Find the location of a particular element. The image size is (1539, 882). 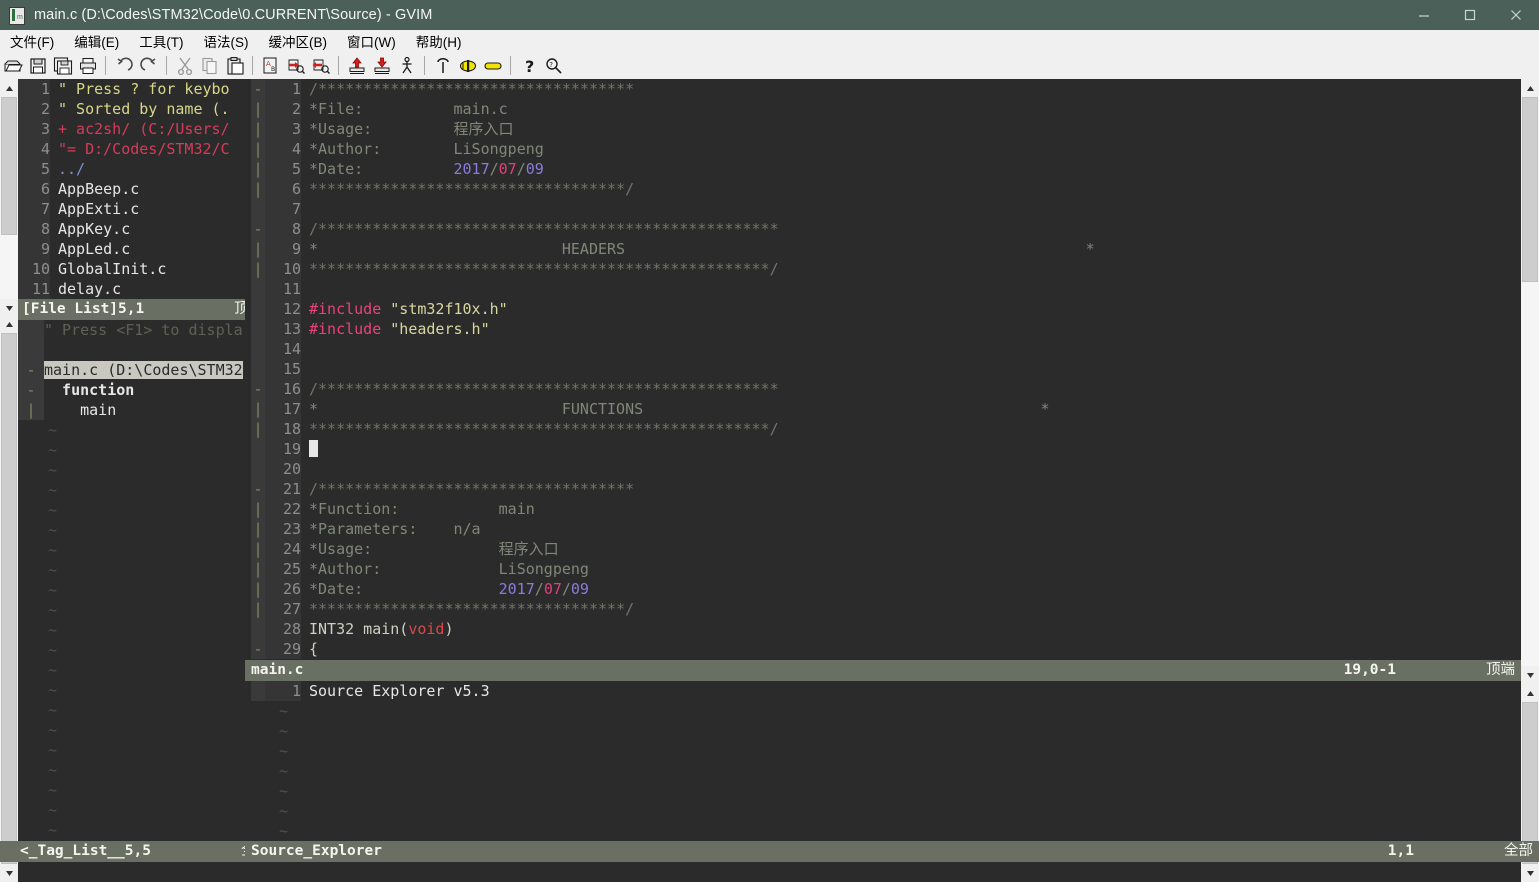

tag-list-item: - main.c (D:\Codes\STM32 is located at coordinates (131, 370).